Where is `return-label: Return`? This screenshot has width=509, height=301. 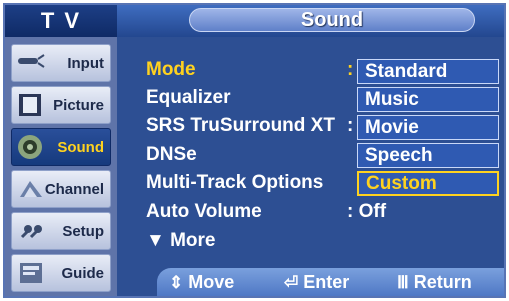 return-label: Return is located at coordinates (442, 282).